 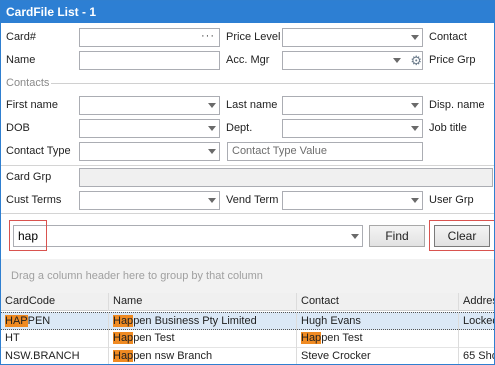 I want to click on name-field, so click(x=149, y=60).